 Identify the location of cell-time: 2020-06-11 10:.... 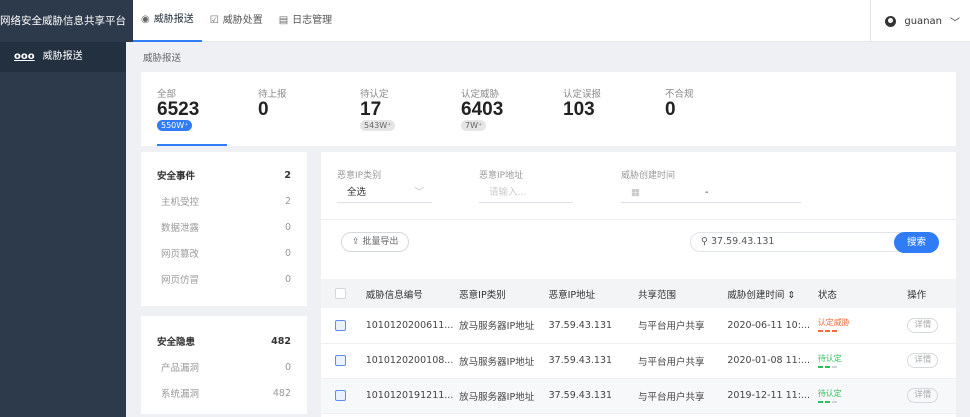
(772, 326).